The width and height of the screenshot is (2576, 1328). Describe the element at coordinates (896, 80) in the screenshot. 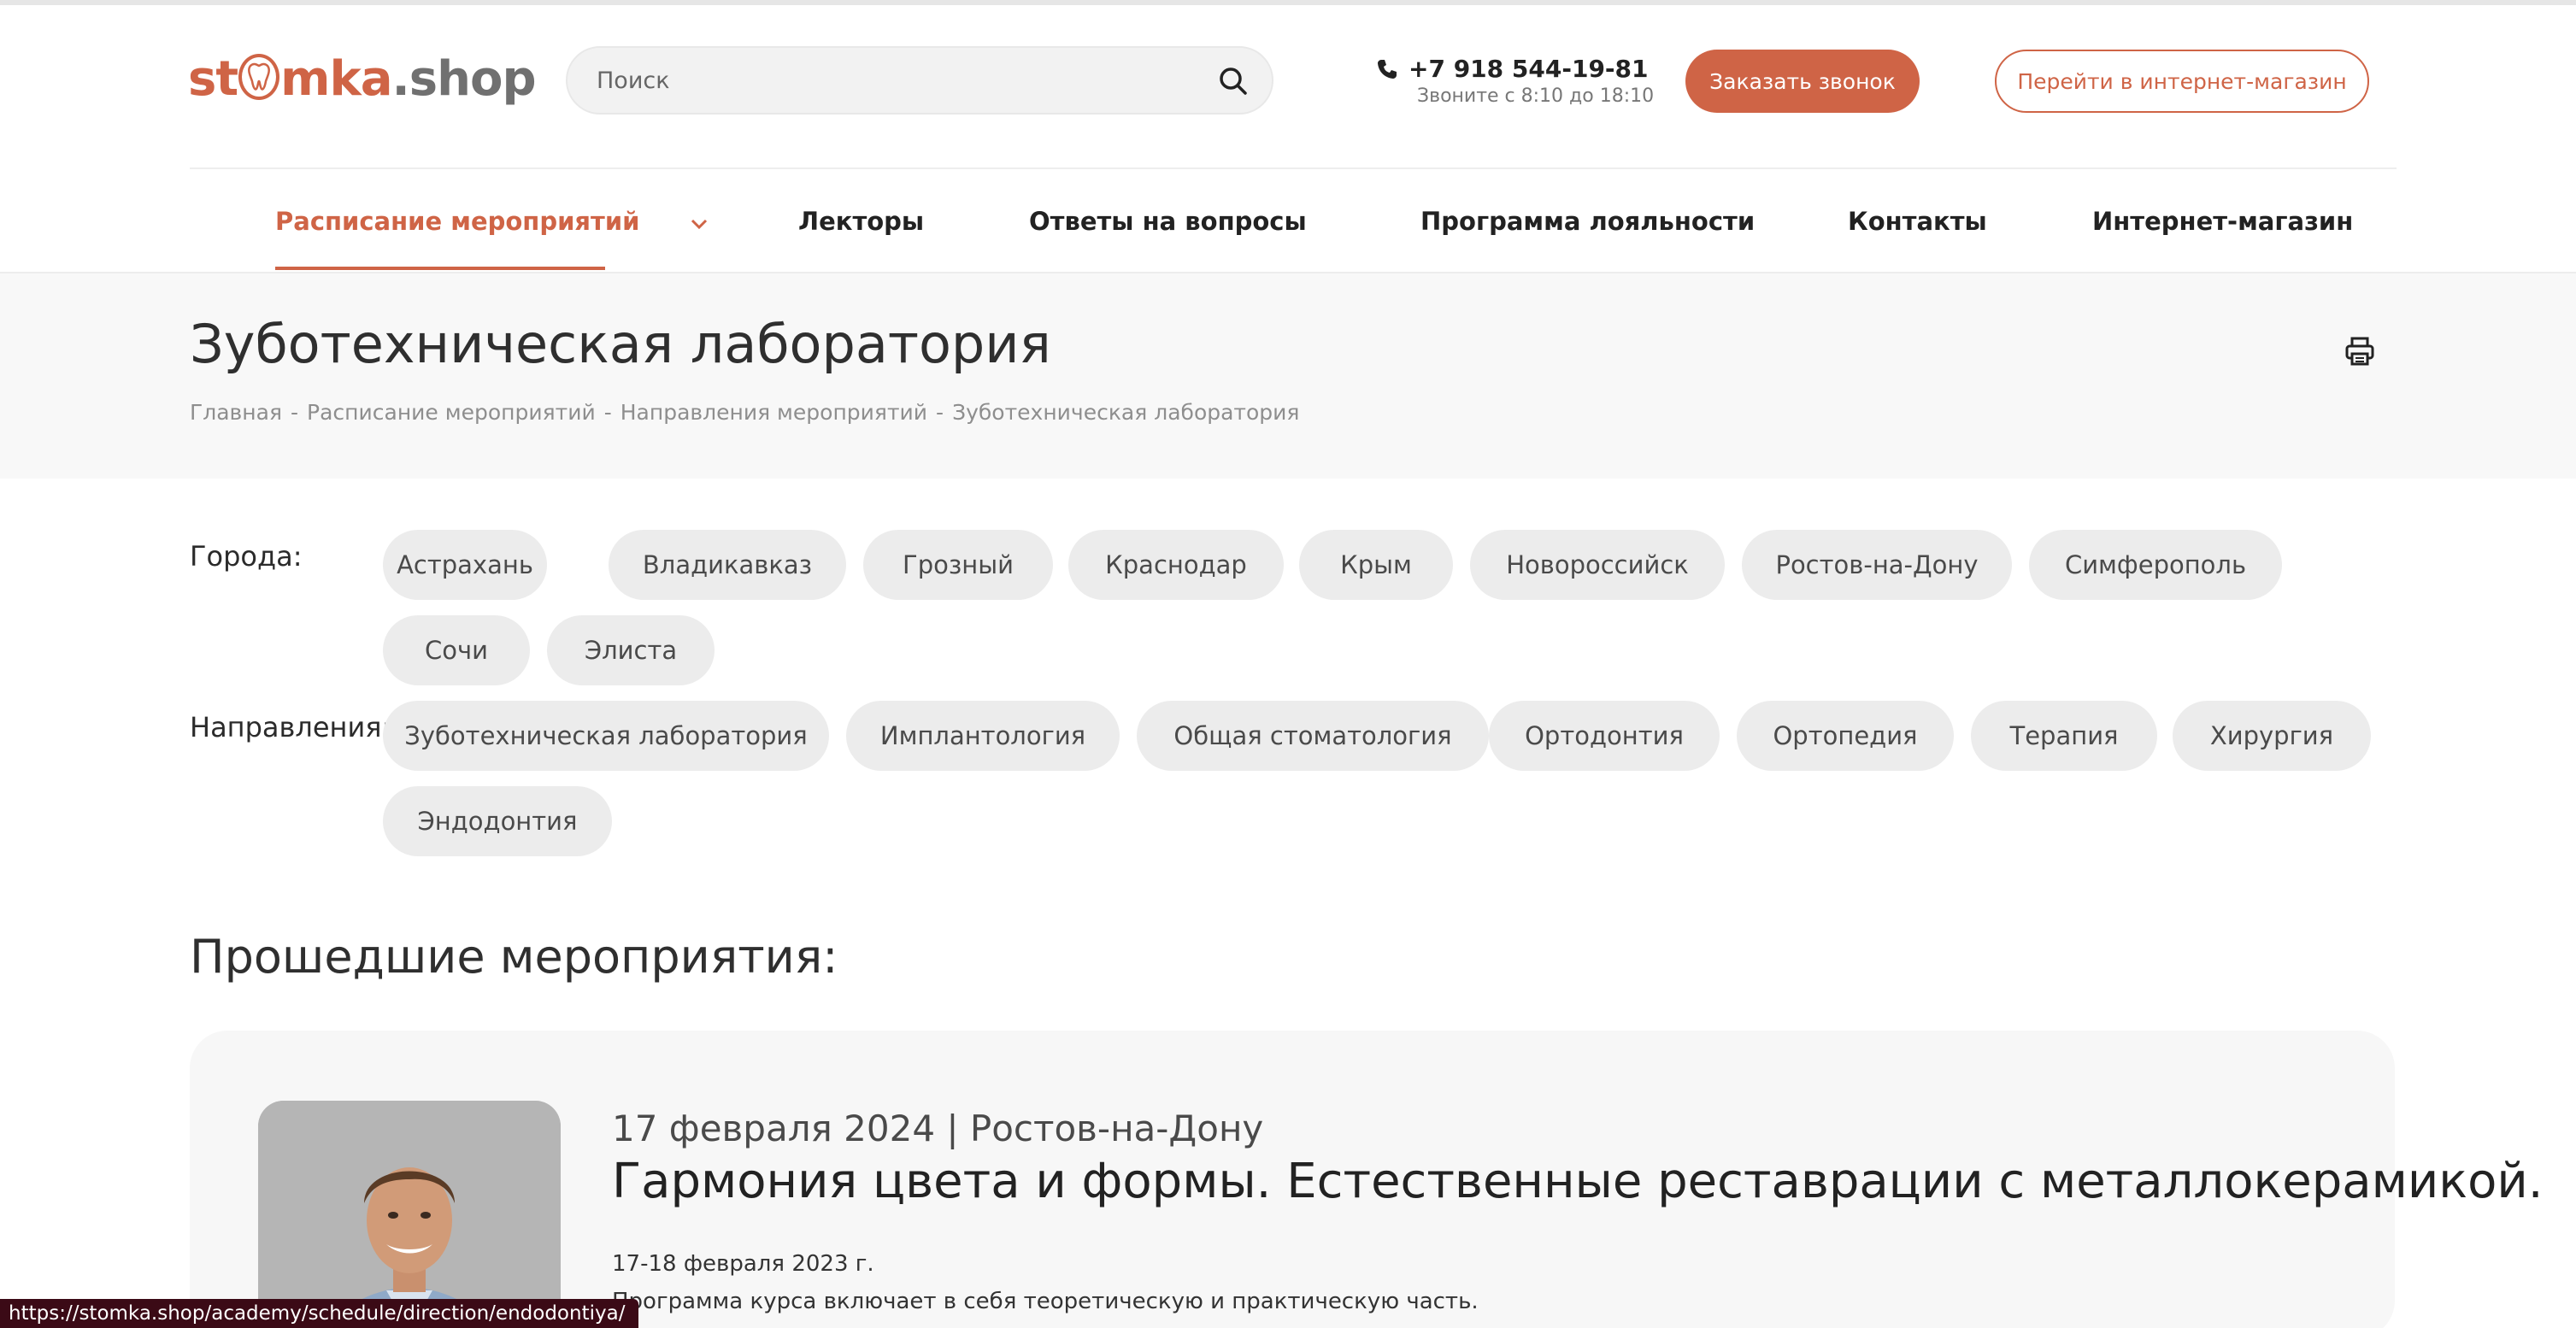

I see `search-input` at that location.